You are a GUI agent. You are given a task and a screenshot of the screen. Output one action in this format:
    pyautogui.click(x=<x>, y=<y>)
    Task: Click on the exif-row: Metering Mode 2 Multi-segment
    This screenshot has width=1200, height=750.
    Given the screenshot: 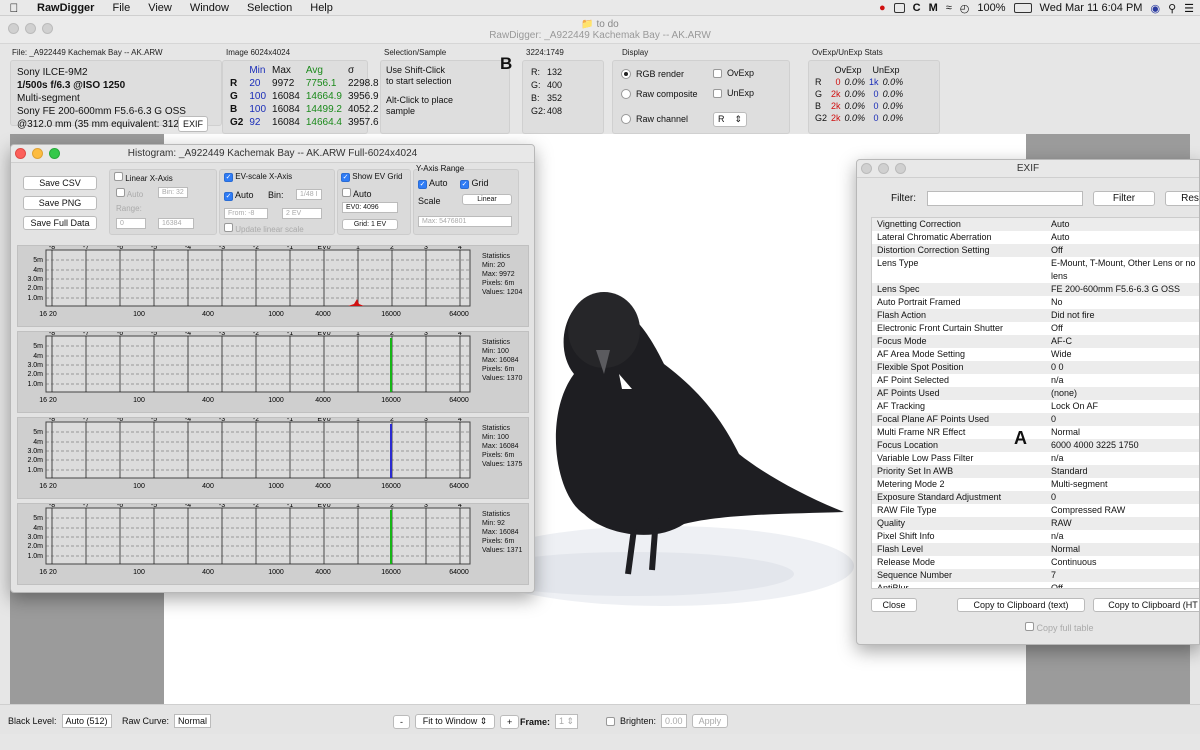 What is the action you would take?
    pyautogui.click(x=1035, y=484)
    